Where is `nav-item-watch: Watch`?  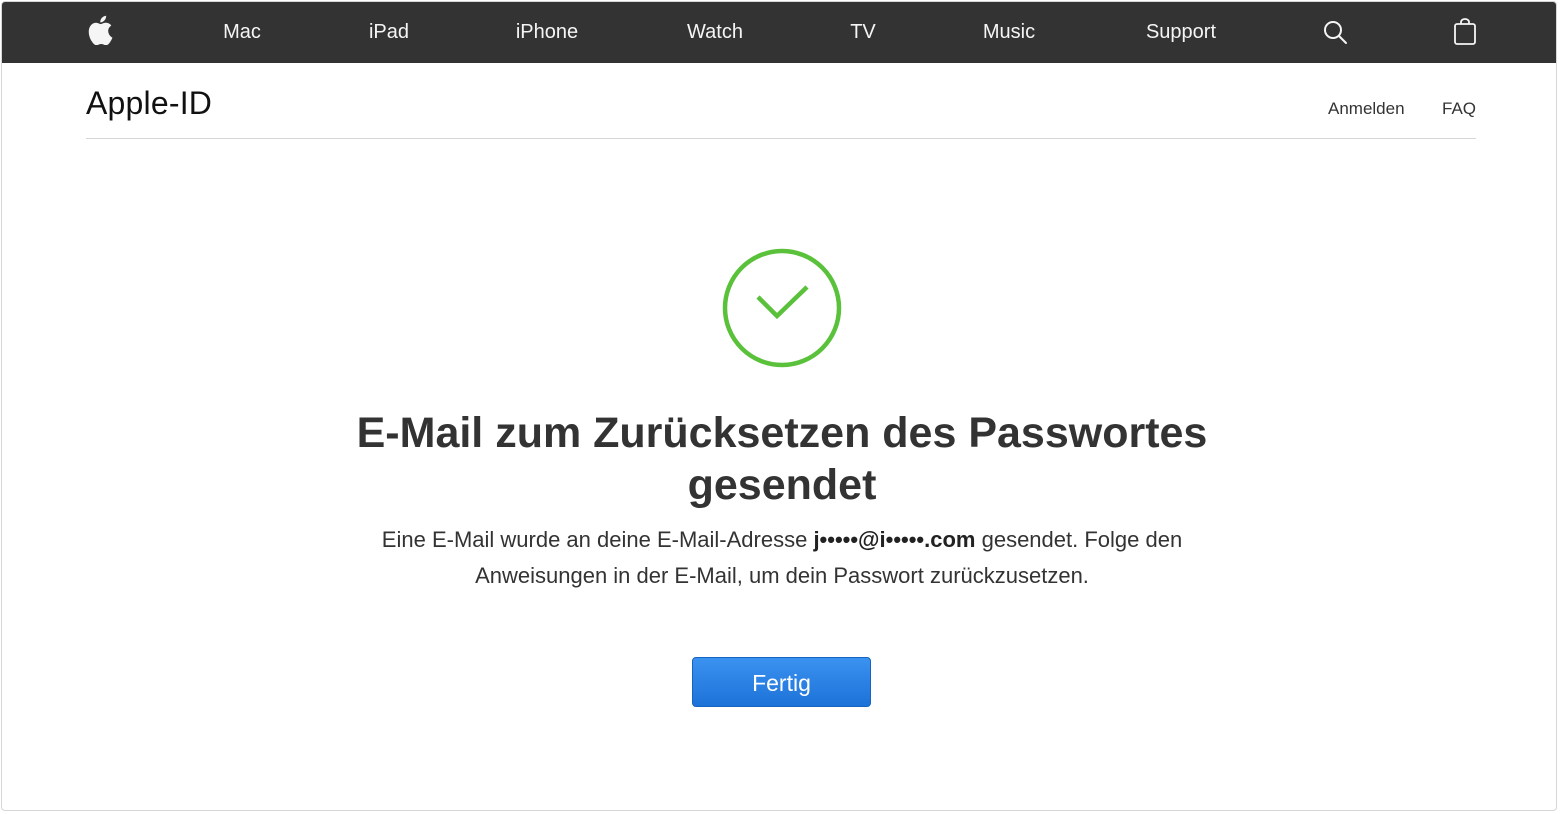
nav-item-watch: Watch is located at coordinates (715, 32).